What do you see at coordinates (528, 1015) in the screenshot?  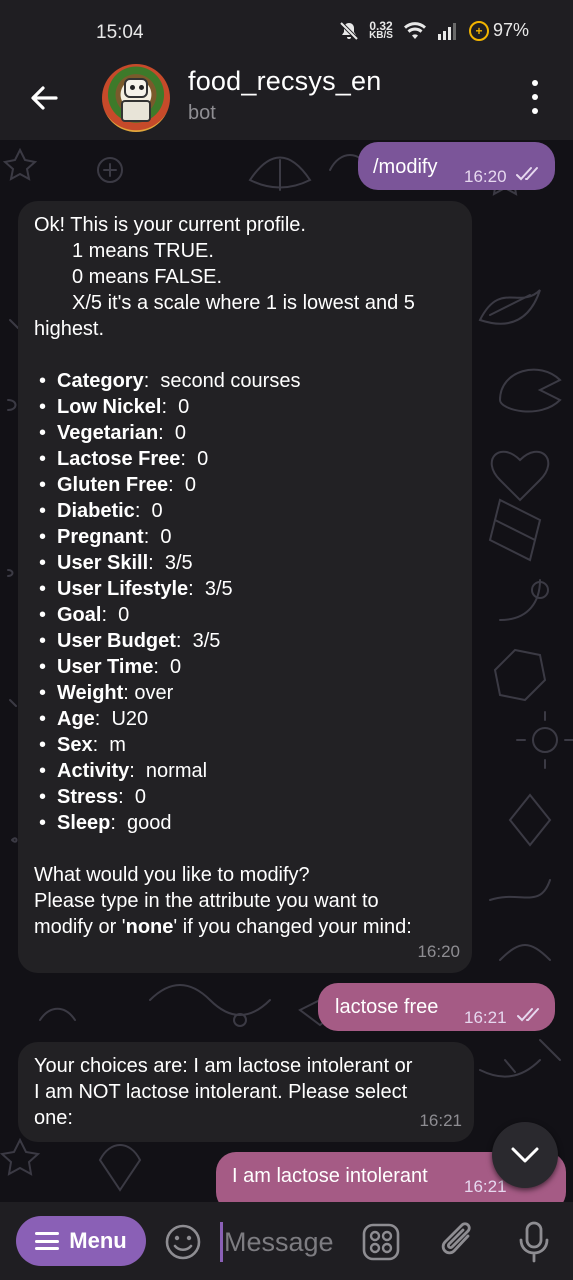 I see `double-check-icon` at bounding box center [528, 1015].